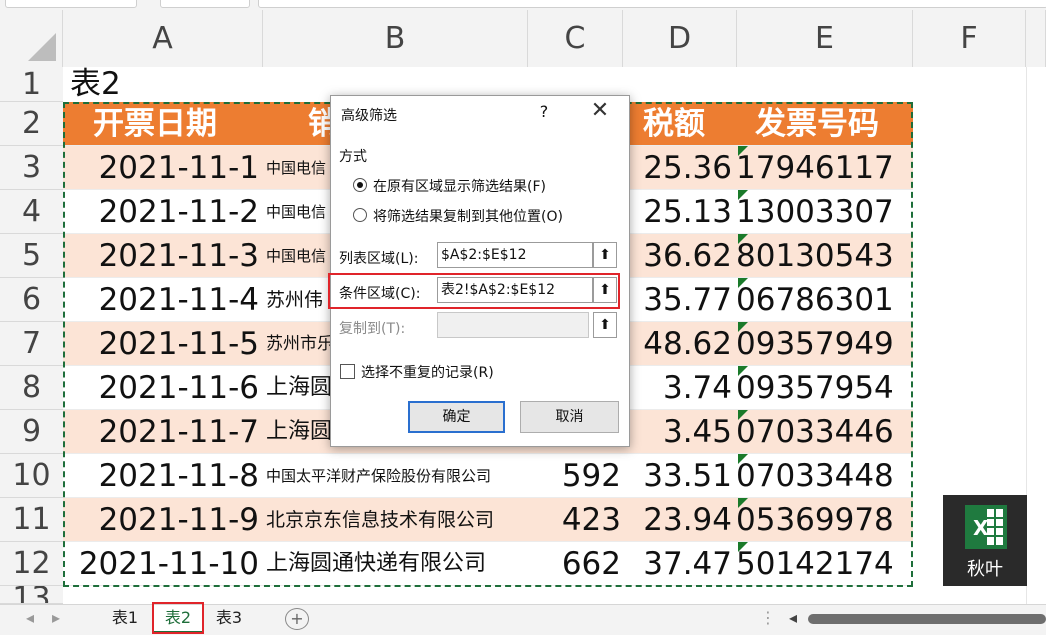  What do you see at coordinates (372, 329) in the screenshot?
I see `copy-to-label: 复制到(T):` at bounding box center [372, 329].